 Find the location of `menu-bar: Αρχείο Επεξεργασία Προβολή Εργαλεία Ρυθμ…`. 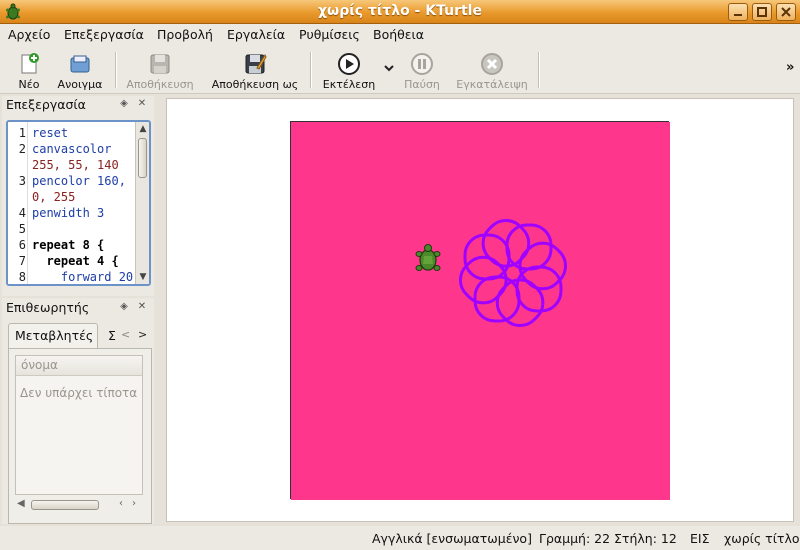

menu-bar: Αρχείο Επεξεργασία Προβολή Εργαλεία Ρυθμ… is located at coordinates (400, 35).